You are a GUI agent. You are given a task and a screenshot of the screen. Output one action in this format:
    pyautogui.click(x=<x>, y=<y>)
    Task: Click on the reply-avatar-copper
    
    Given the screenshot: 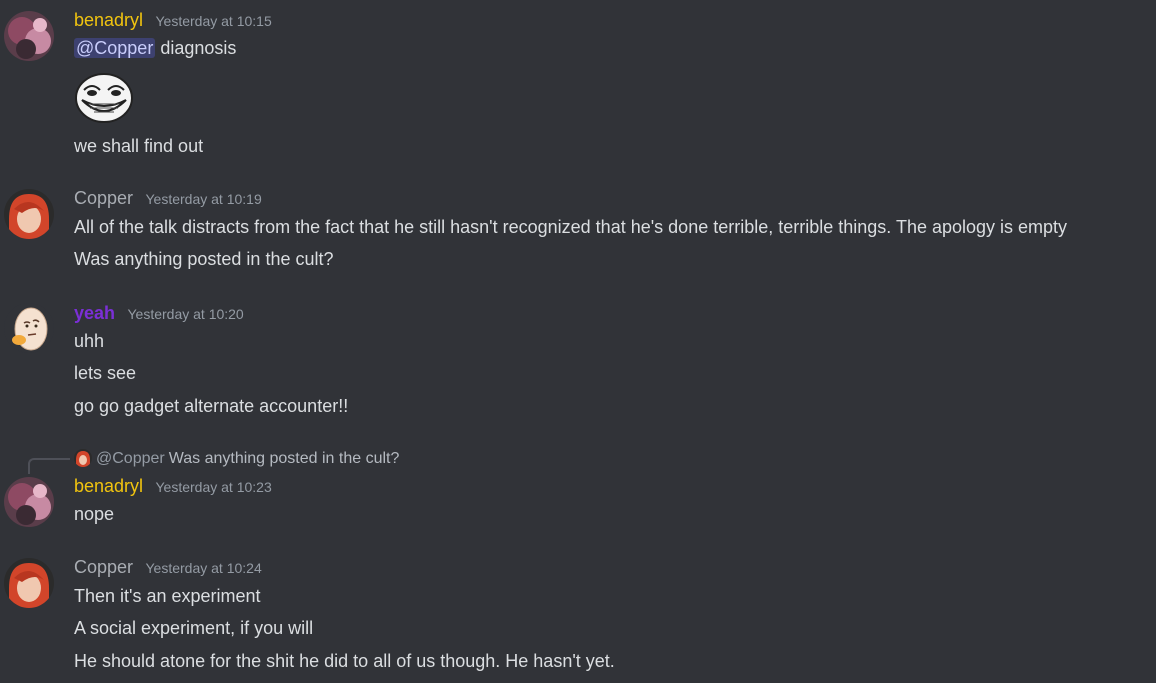 What is the action you would take?
    pyautogui.click(x=83, y=458)
    